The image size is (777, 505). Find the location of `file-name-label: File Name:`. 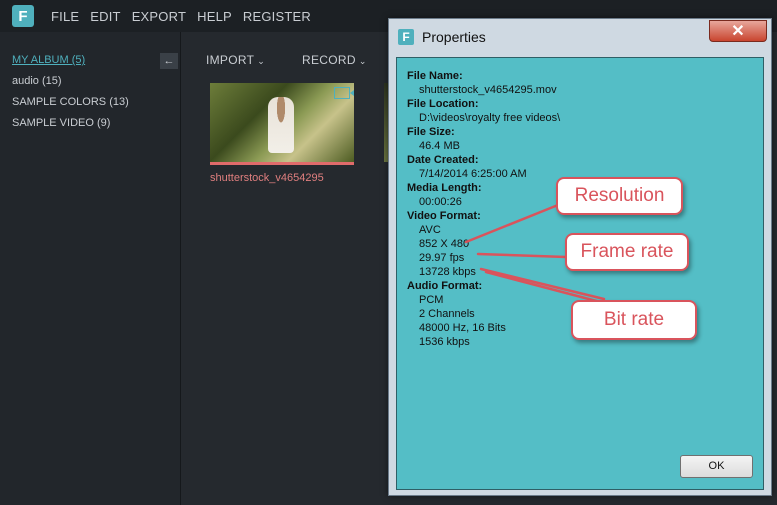

file-name-label: File Name: is located at coordinates (435, 76).